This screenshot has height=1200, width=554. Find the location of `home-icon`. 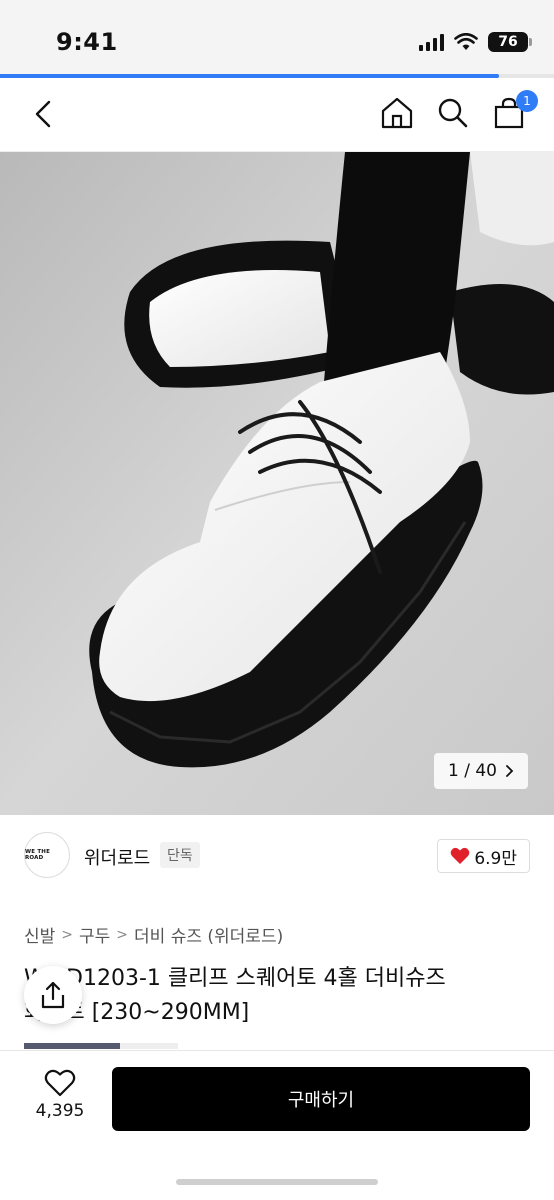

home-icon is located at coordinates (397, 113).